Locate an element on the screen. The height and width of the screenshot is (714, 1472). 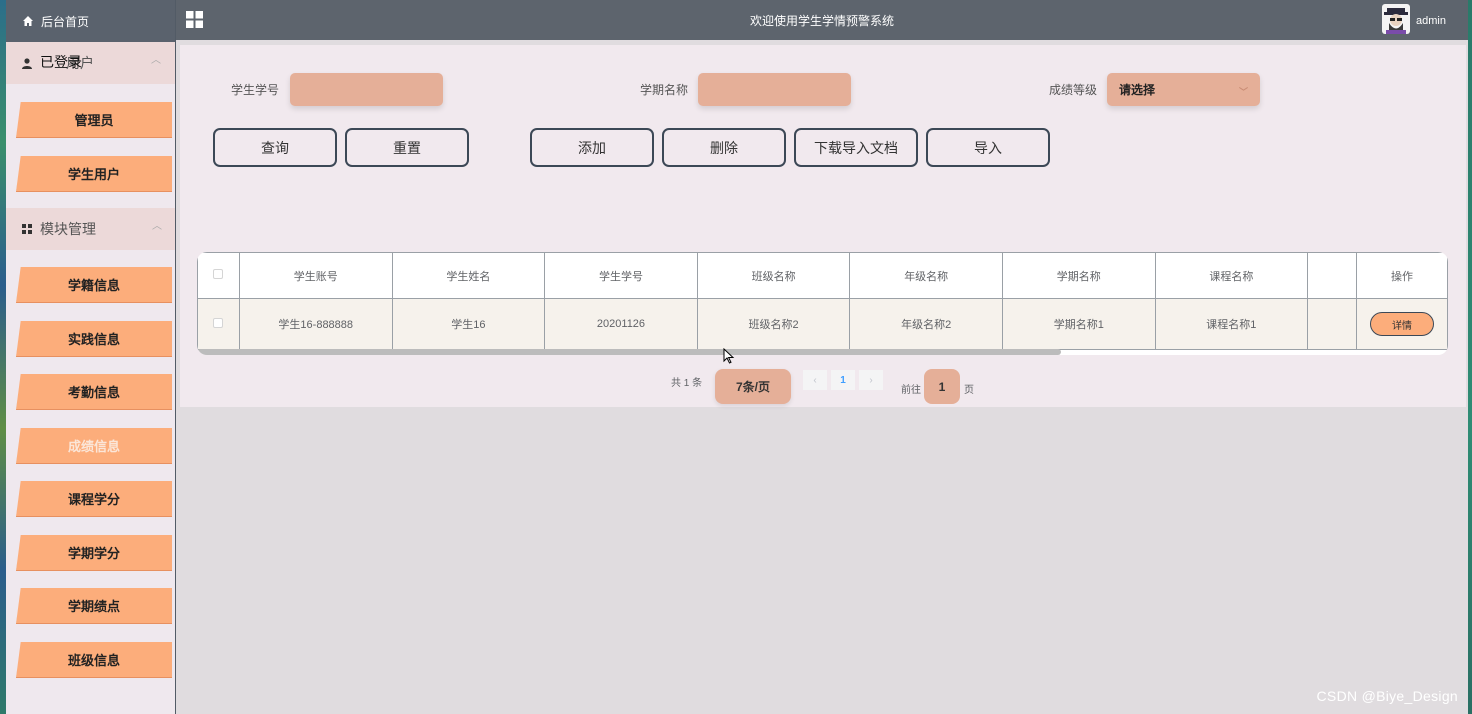
username: admin is located at coordinates (1431, 21).